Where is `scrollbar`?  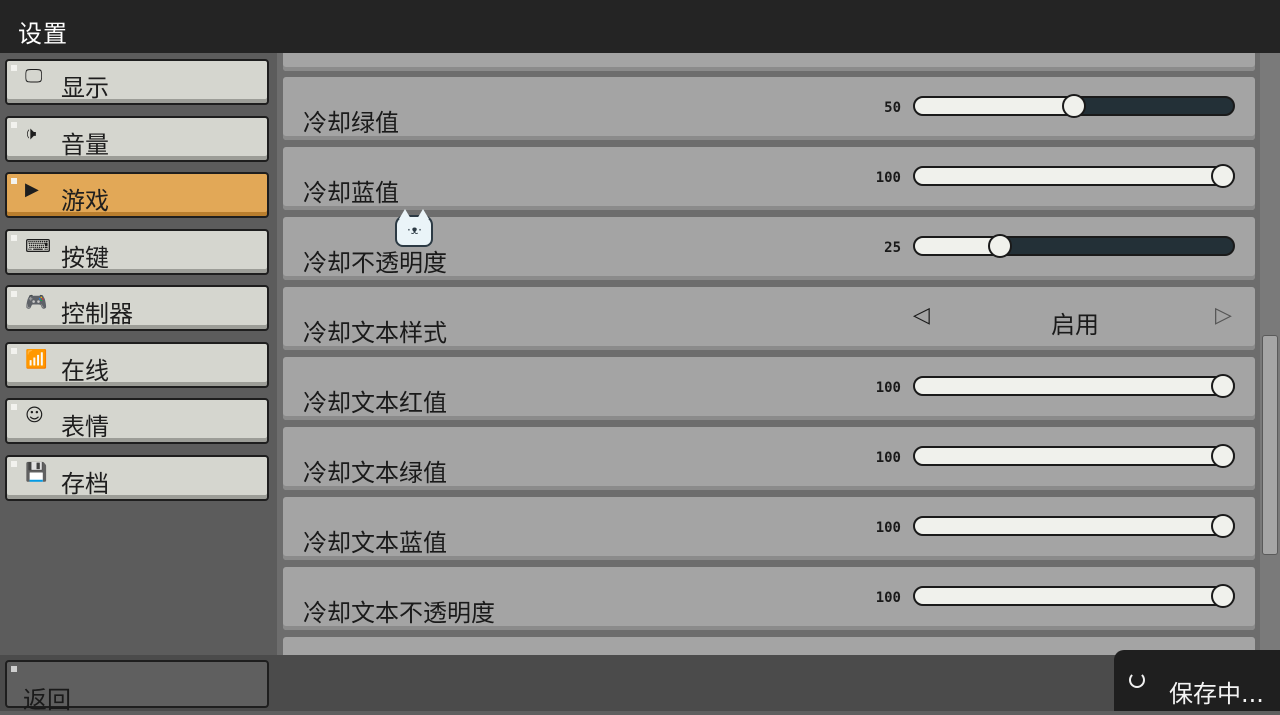
scrollbar is located at coordinates (1270, 354).